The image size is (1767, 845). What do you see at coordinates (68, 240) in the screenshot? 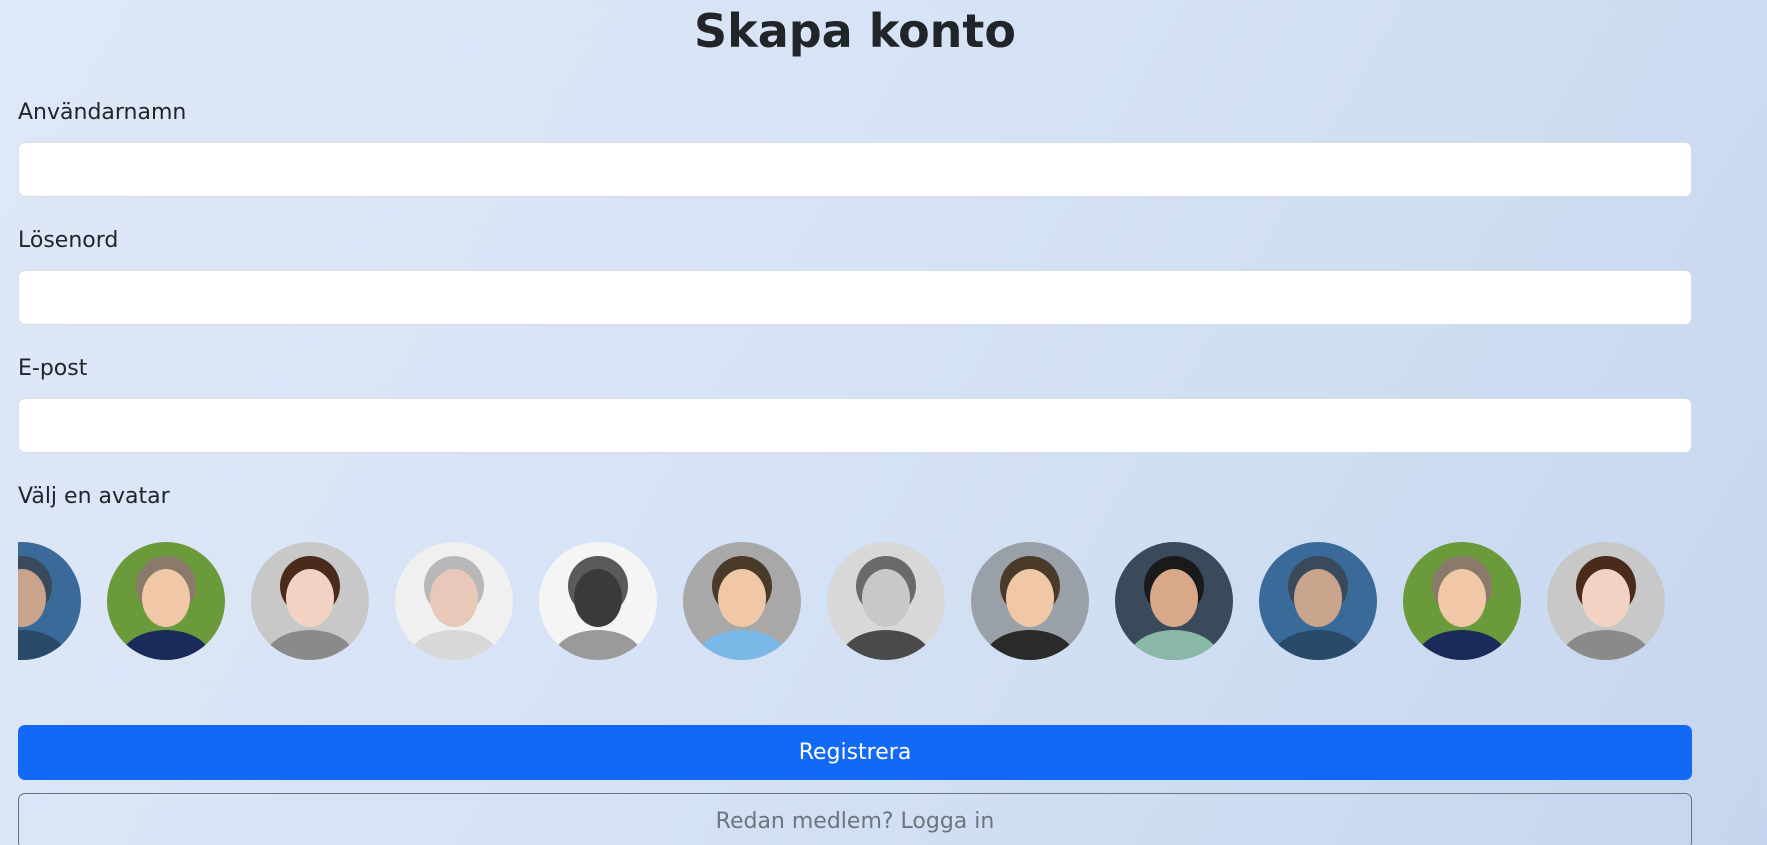
I see `password-label: Lösenord` at bounding box center [68, 240].